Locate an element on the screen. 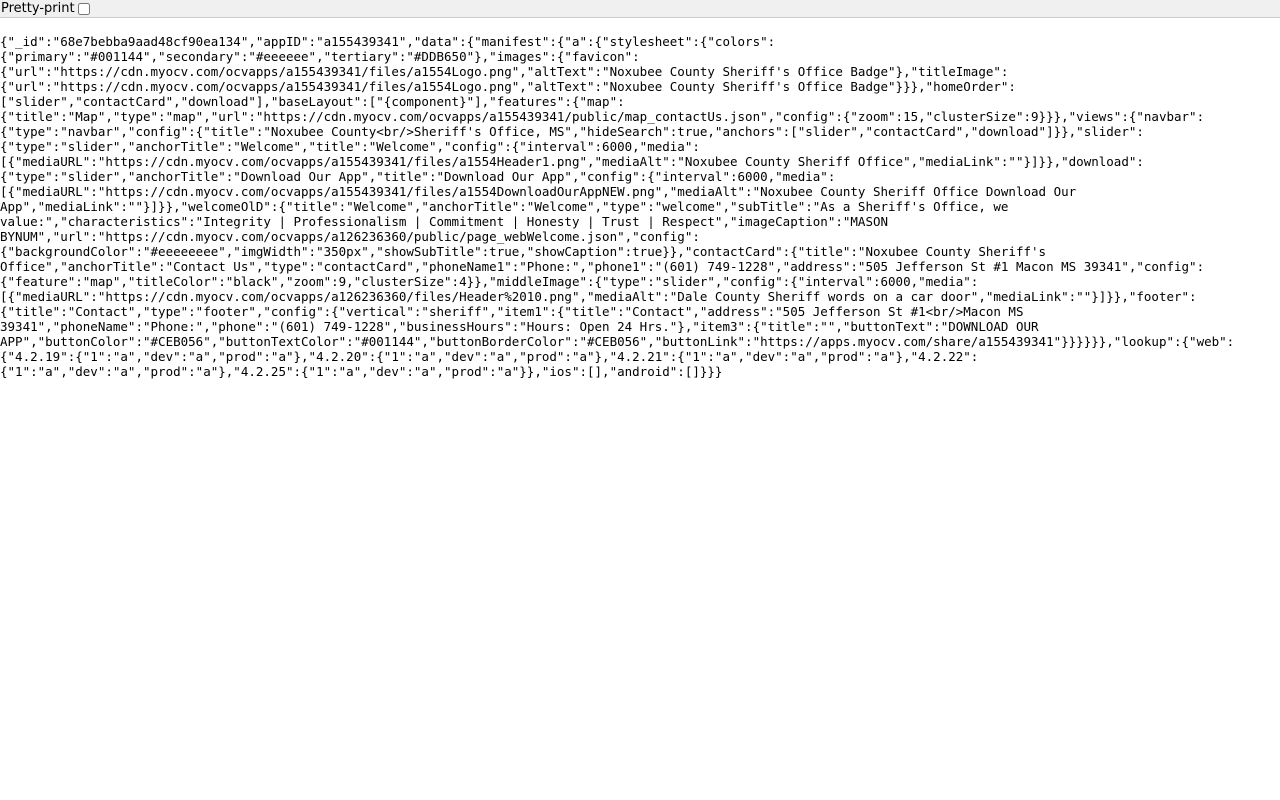  pretty-print-checkbox is located at coordinates (83, 8).